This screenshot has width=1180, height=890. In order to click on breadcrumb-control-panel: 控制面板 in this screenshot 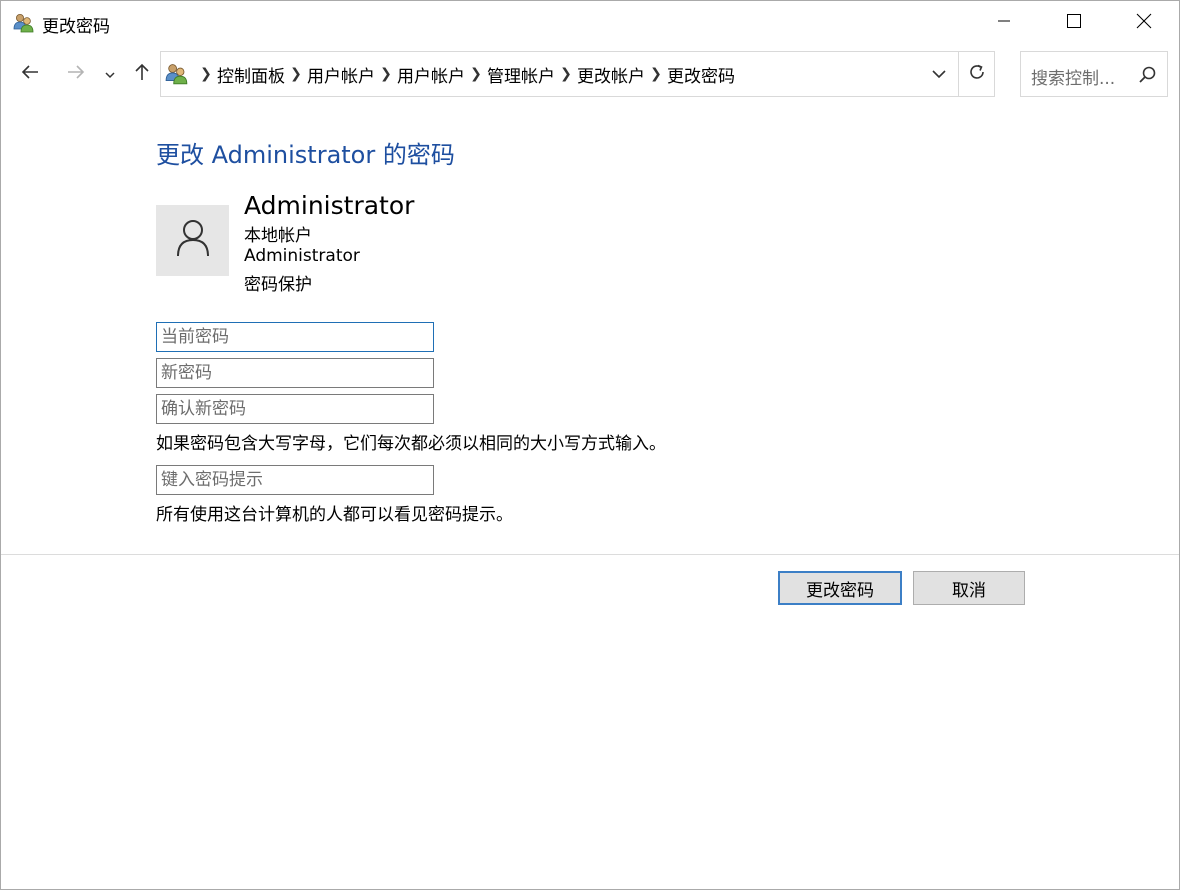, I will do `click(251, 74)`.